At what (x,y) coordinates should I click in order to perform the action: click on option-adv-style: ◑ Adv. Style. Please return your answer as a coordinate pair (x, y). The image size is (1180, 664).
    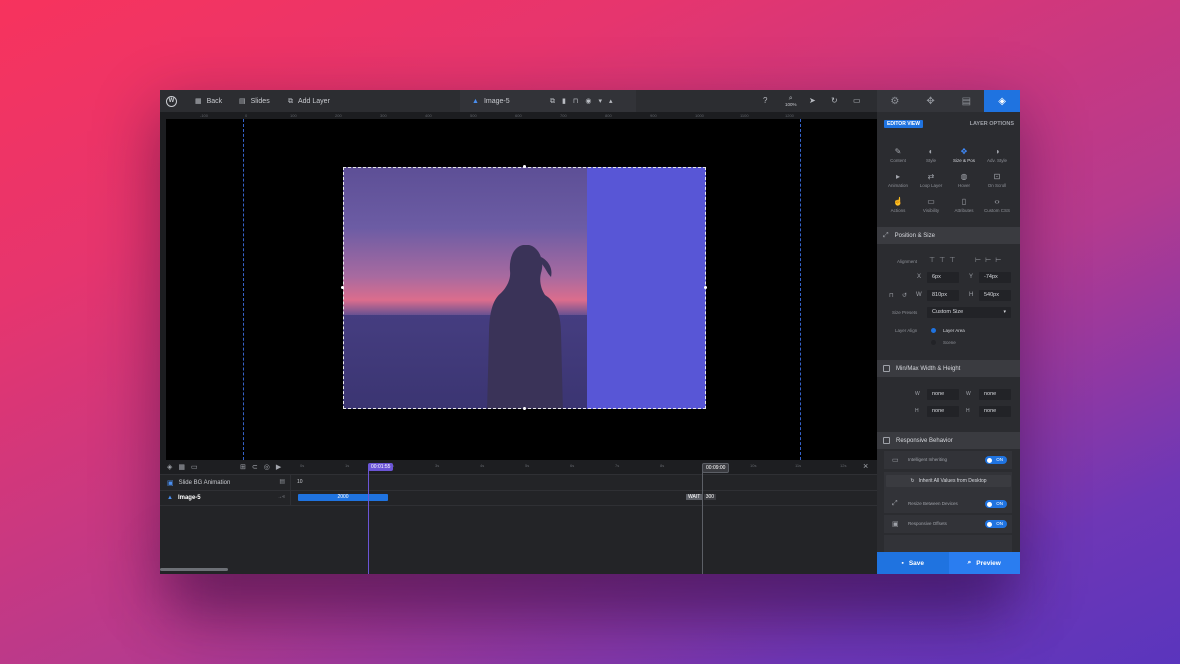
    Looking at the image, I should click on (997, 155).